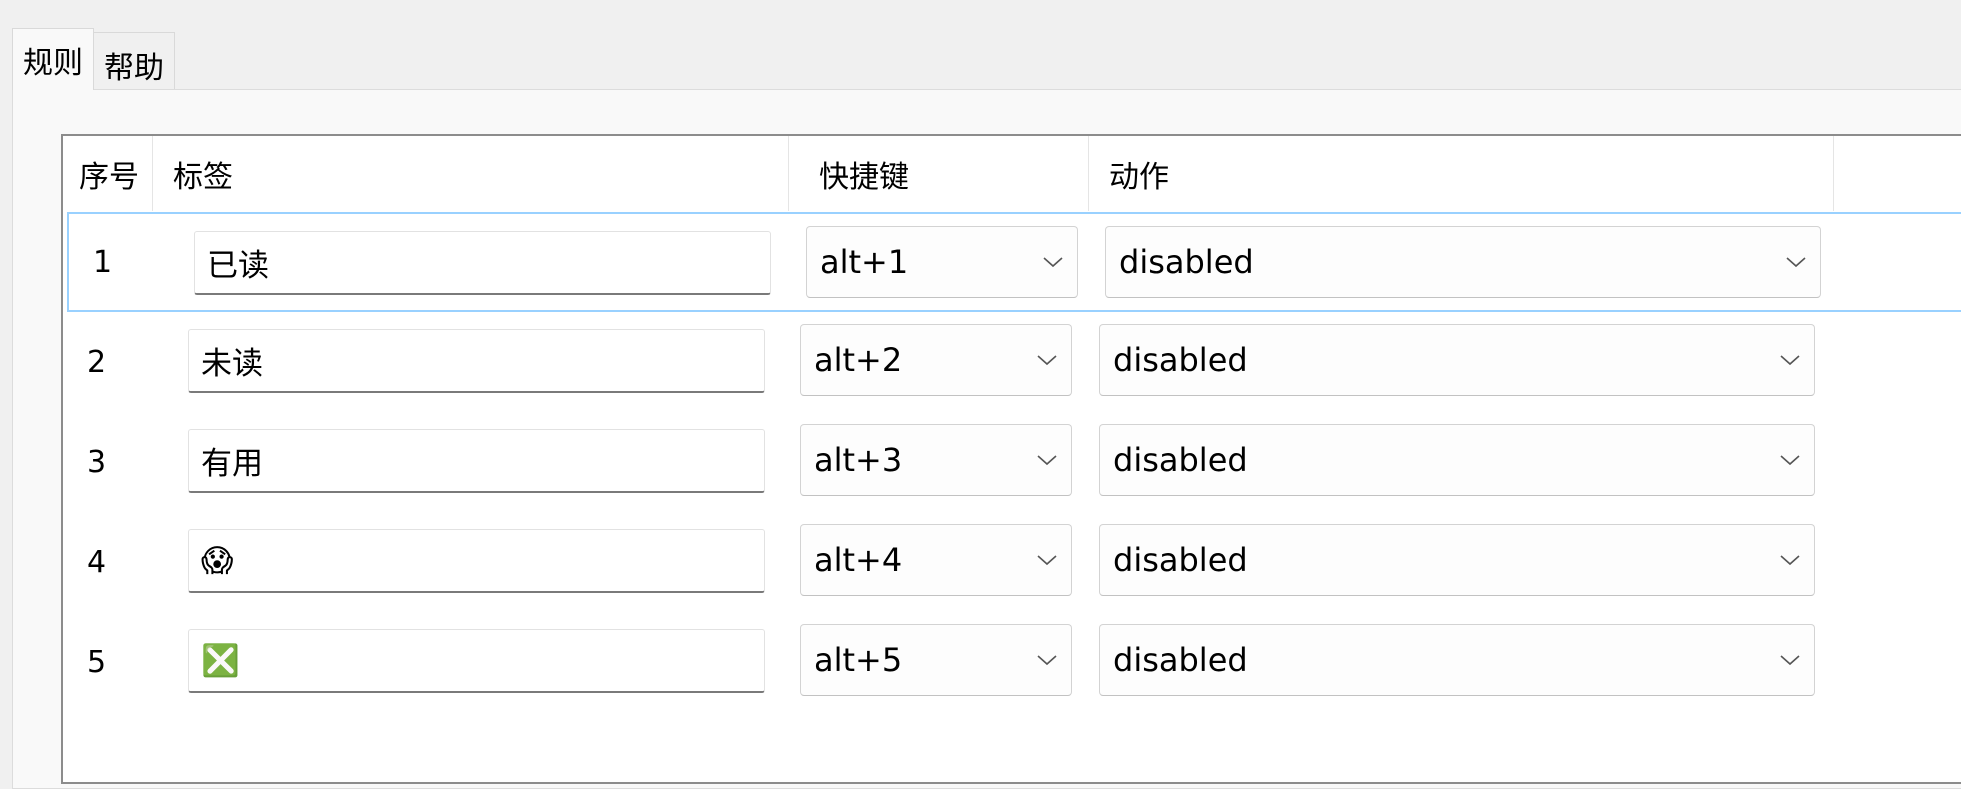 The width and height of the screenshot is (1961, 789). I want to click on shortcut-select-value: alt+1, so click(864, 262).